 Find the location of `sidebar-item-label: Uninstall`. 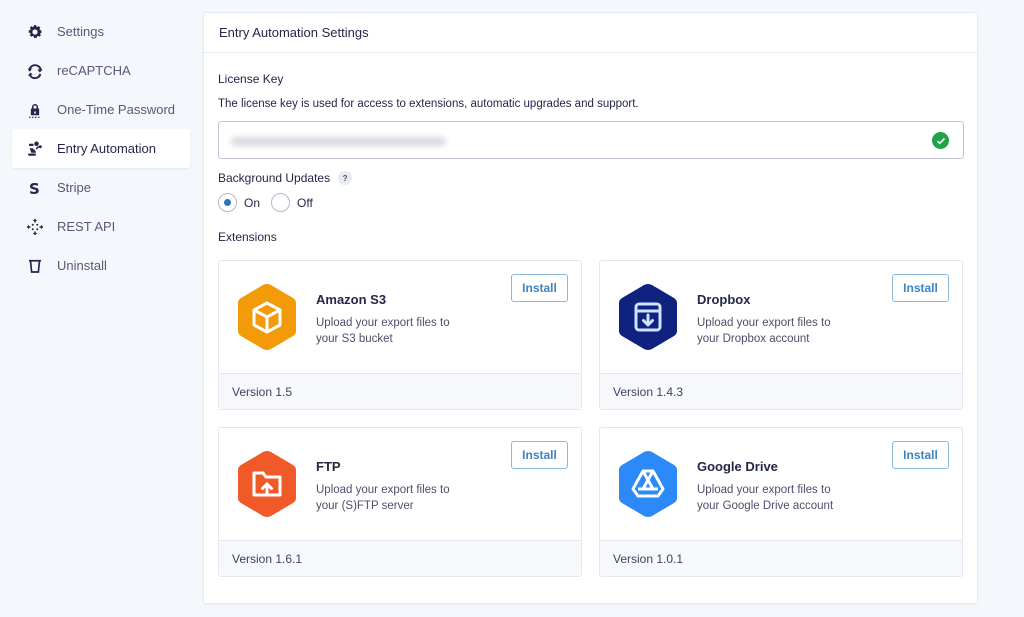

sidebar-item-label: Uninstall is located at coordinates (82, 265).